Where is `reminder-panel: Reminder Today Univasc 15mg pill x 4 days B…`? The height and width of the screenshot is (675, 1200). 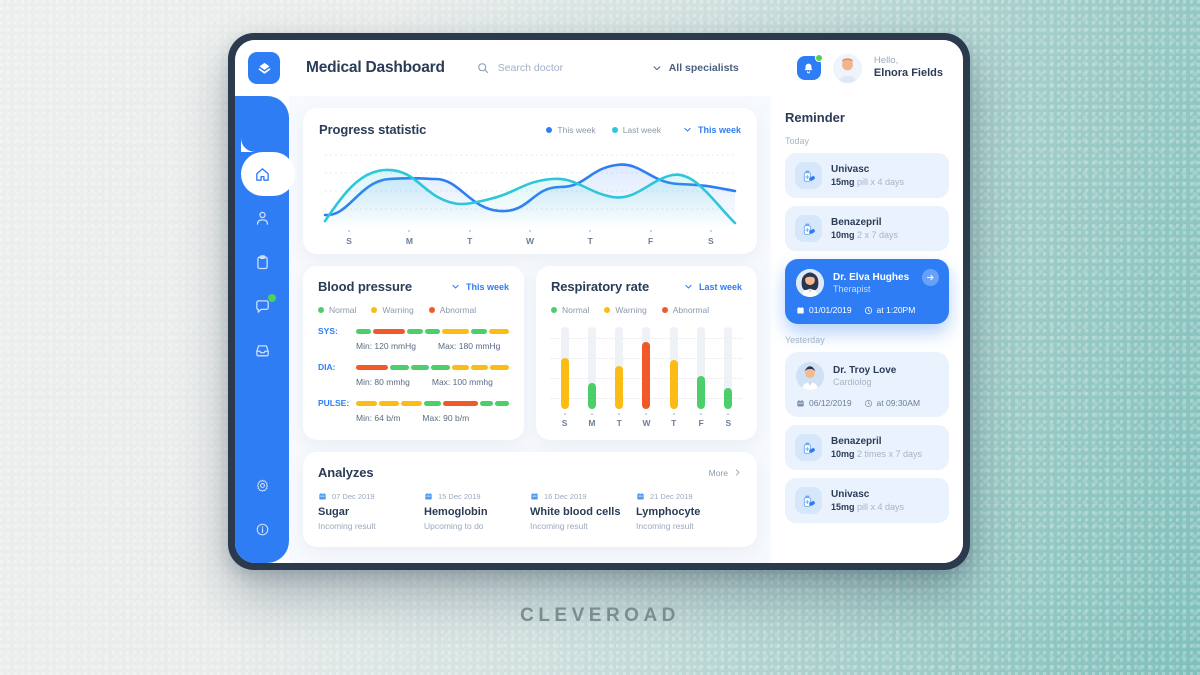
reminder-panel: Reminder Today Univasc 15mg pill x 4 days B… is located at coordinates (867, 329).